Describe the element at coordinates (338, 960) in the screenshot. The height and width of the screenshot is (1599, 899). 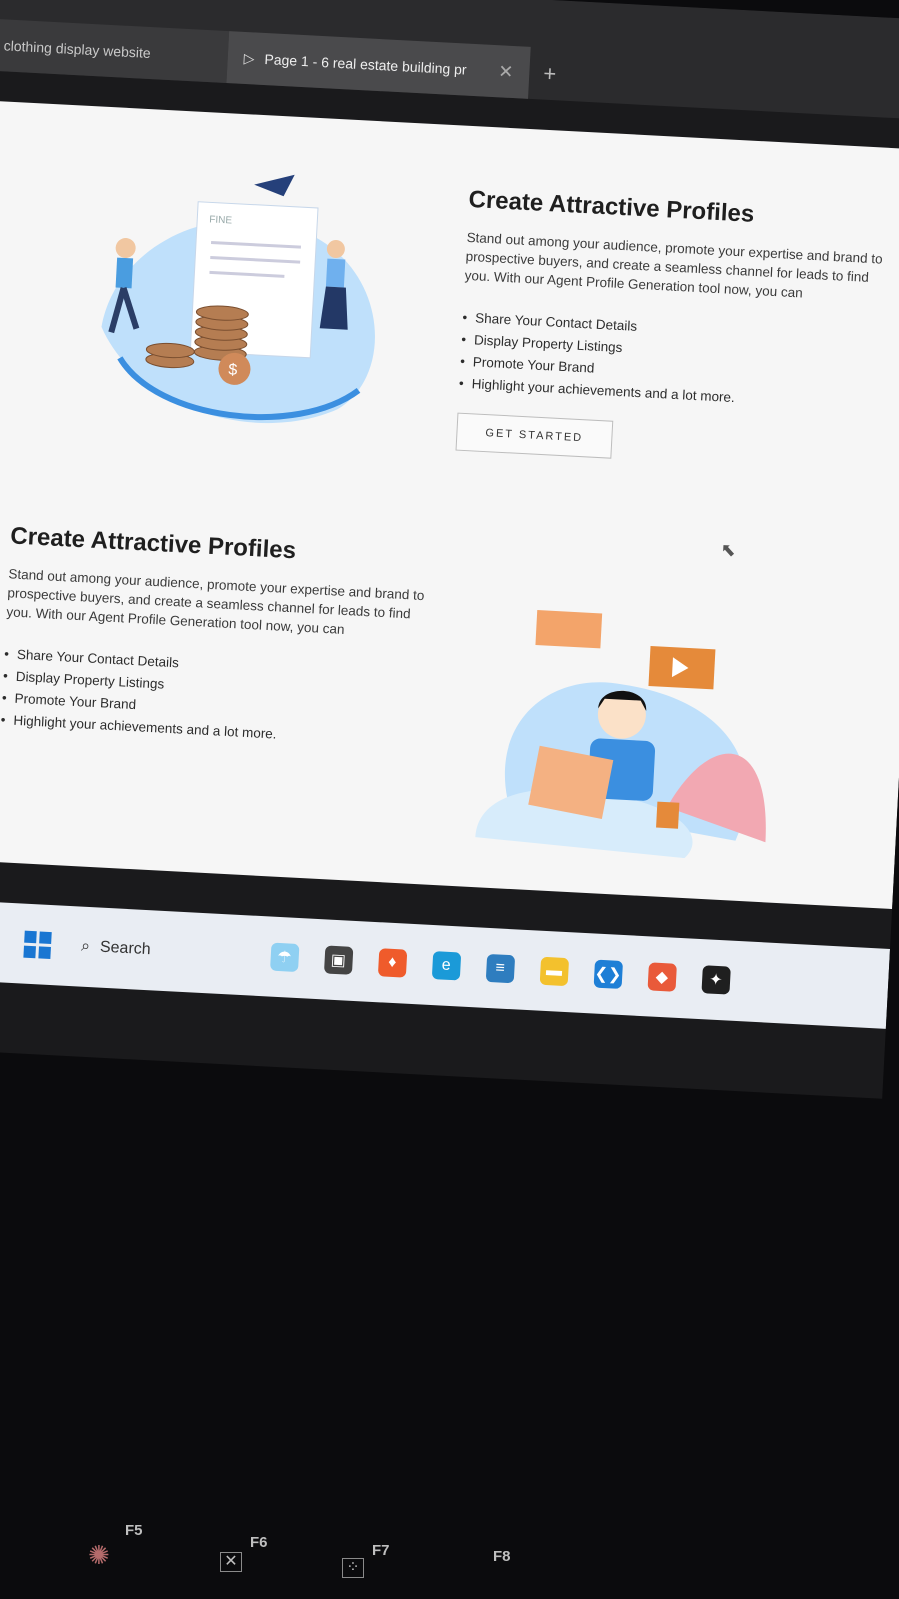
I see `task-view-icon: ▣` at that location.